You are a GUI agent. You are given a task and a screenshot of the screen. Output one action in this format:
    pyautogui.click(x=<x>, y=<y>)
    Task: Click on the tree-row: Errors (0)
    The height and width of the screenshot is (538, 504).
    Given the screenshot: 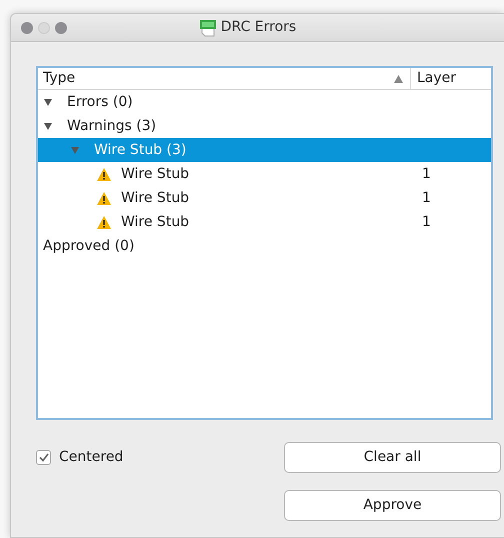 What is the action you would take?
    pyautogui.click(x=264, y=102)
    